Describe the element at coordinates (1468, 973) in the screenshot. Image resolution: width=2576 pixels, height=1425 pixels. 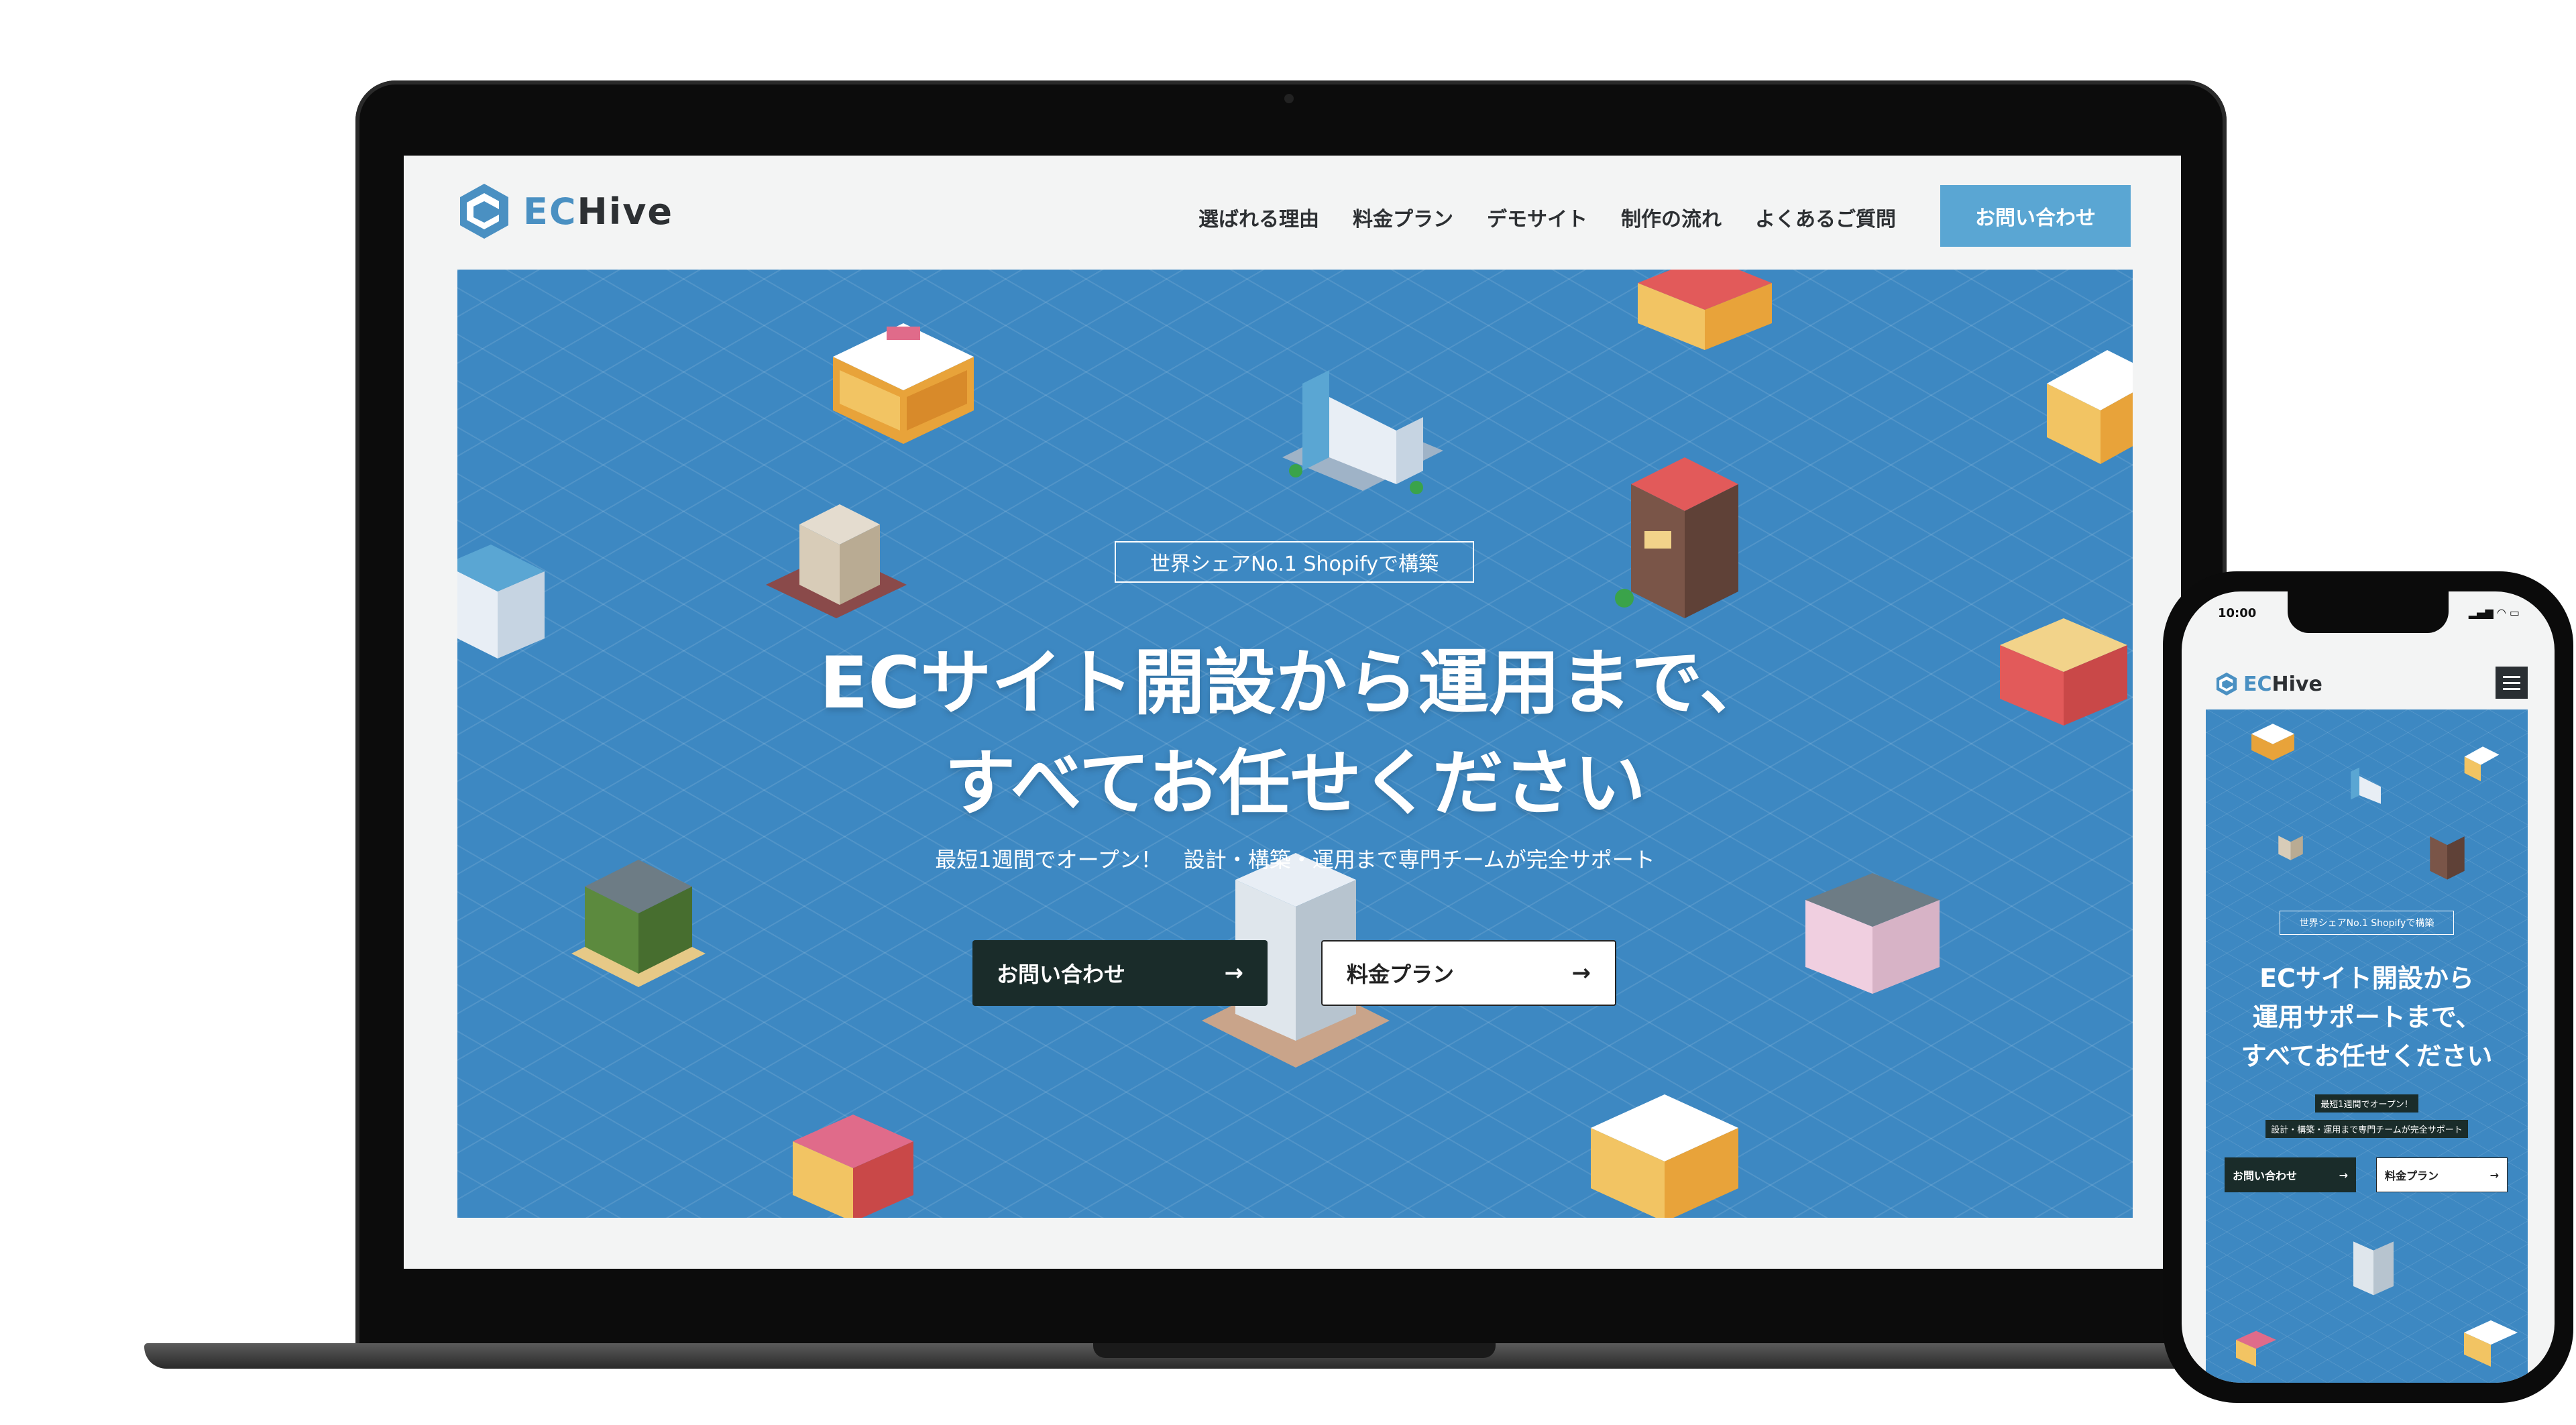
I see `hero-pricing-button: 料金プラン →` at that location.